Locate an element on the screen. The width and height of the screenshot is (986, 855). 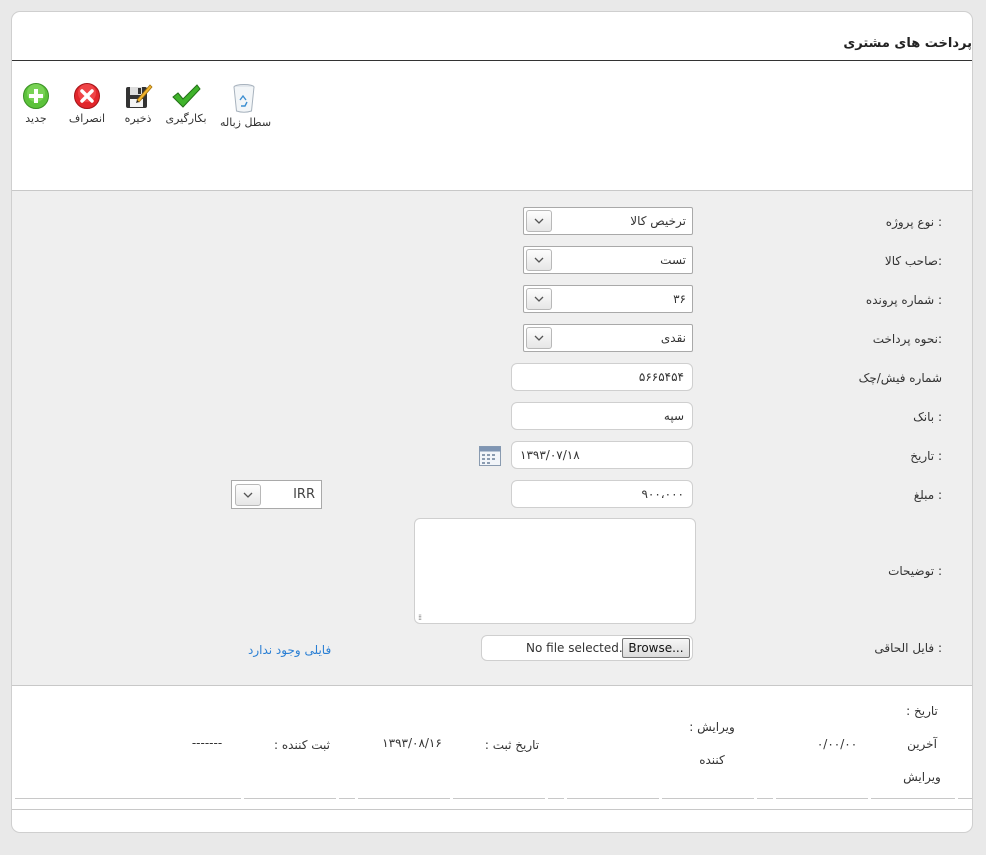
payment-method-value: نقدی is located at coordinates (673, 338).